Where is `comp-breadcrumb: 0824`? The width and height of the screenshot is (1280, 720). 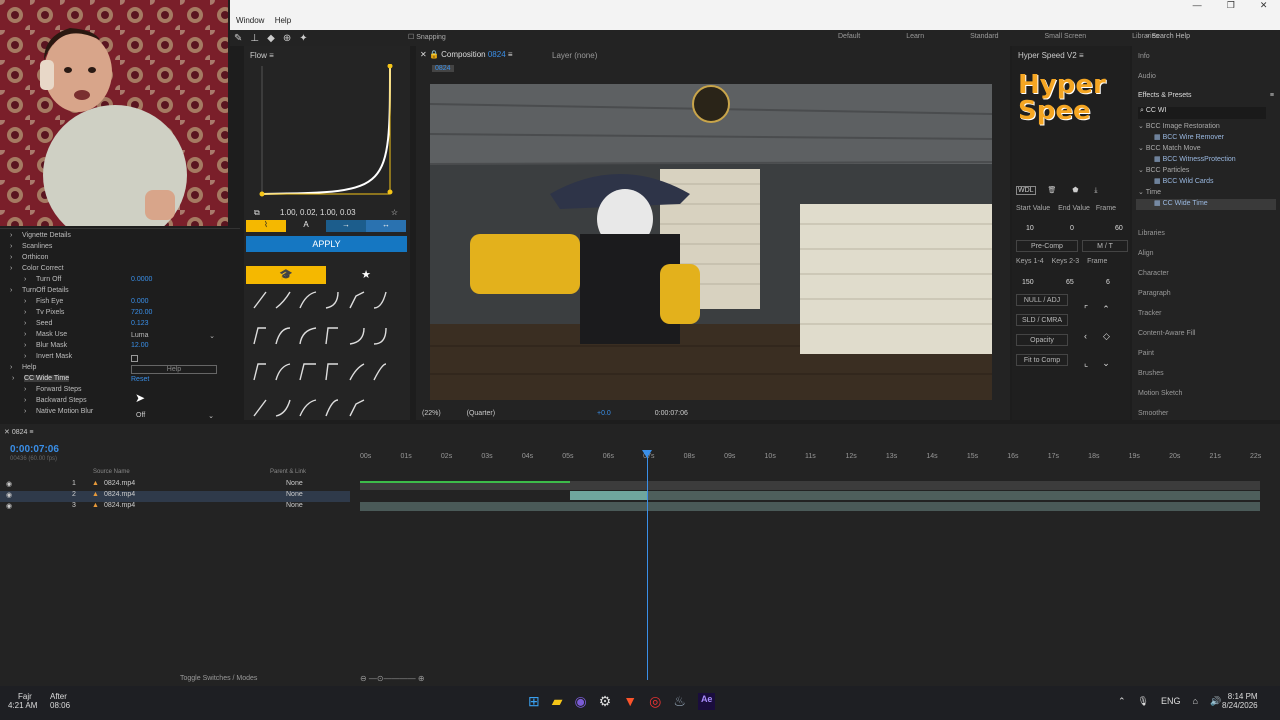 comp-breadcrumb: 0824 is located at coordinates (443, 68).